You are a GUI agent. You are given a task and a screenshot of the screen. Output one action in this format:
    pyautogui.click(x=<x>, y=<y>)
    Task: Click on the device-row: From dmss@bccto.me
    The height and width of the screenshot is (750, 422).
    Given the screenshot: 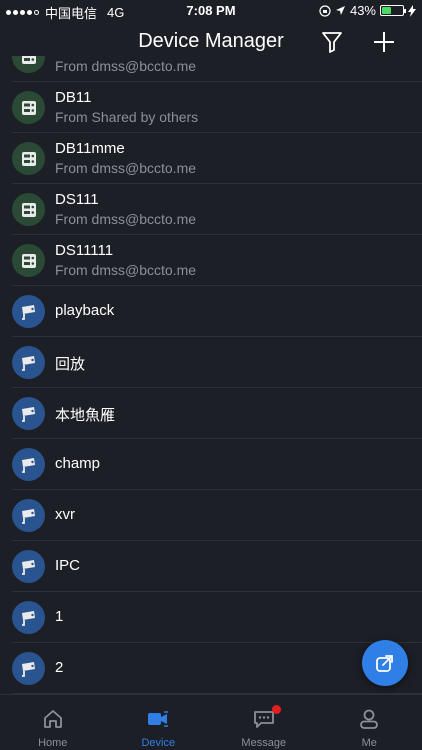 What is the action you would take?
    pyautogui.click(x=217, y=69)
    